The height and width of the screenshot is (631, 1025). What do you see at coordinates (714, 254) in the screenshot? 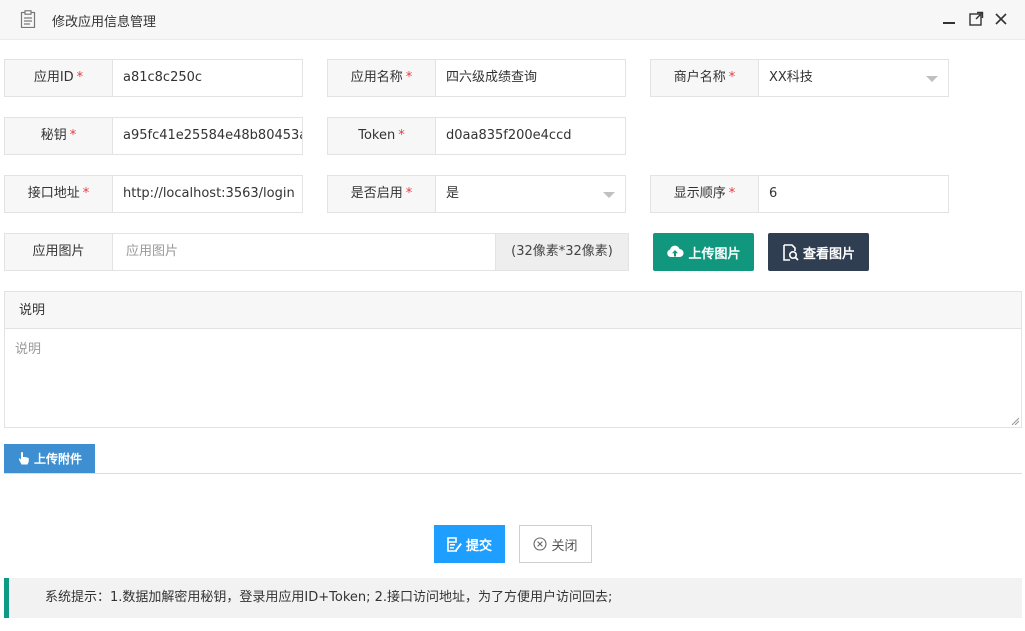
I see `upload-image-label: 上传图片` at bounding box center [714, 254].